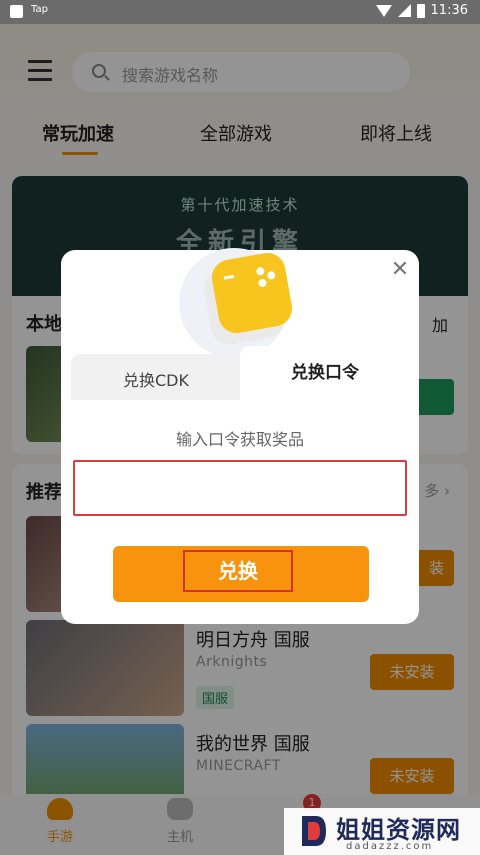 The width and height of the screenshot is (480, 855). What do you see at coordinates (449, 10) in the screenshot?
I see `status-time: 11:36` at bounding box center [449, 10].